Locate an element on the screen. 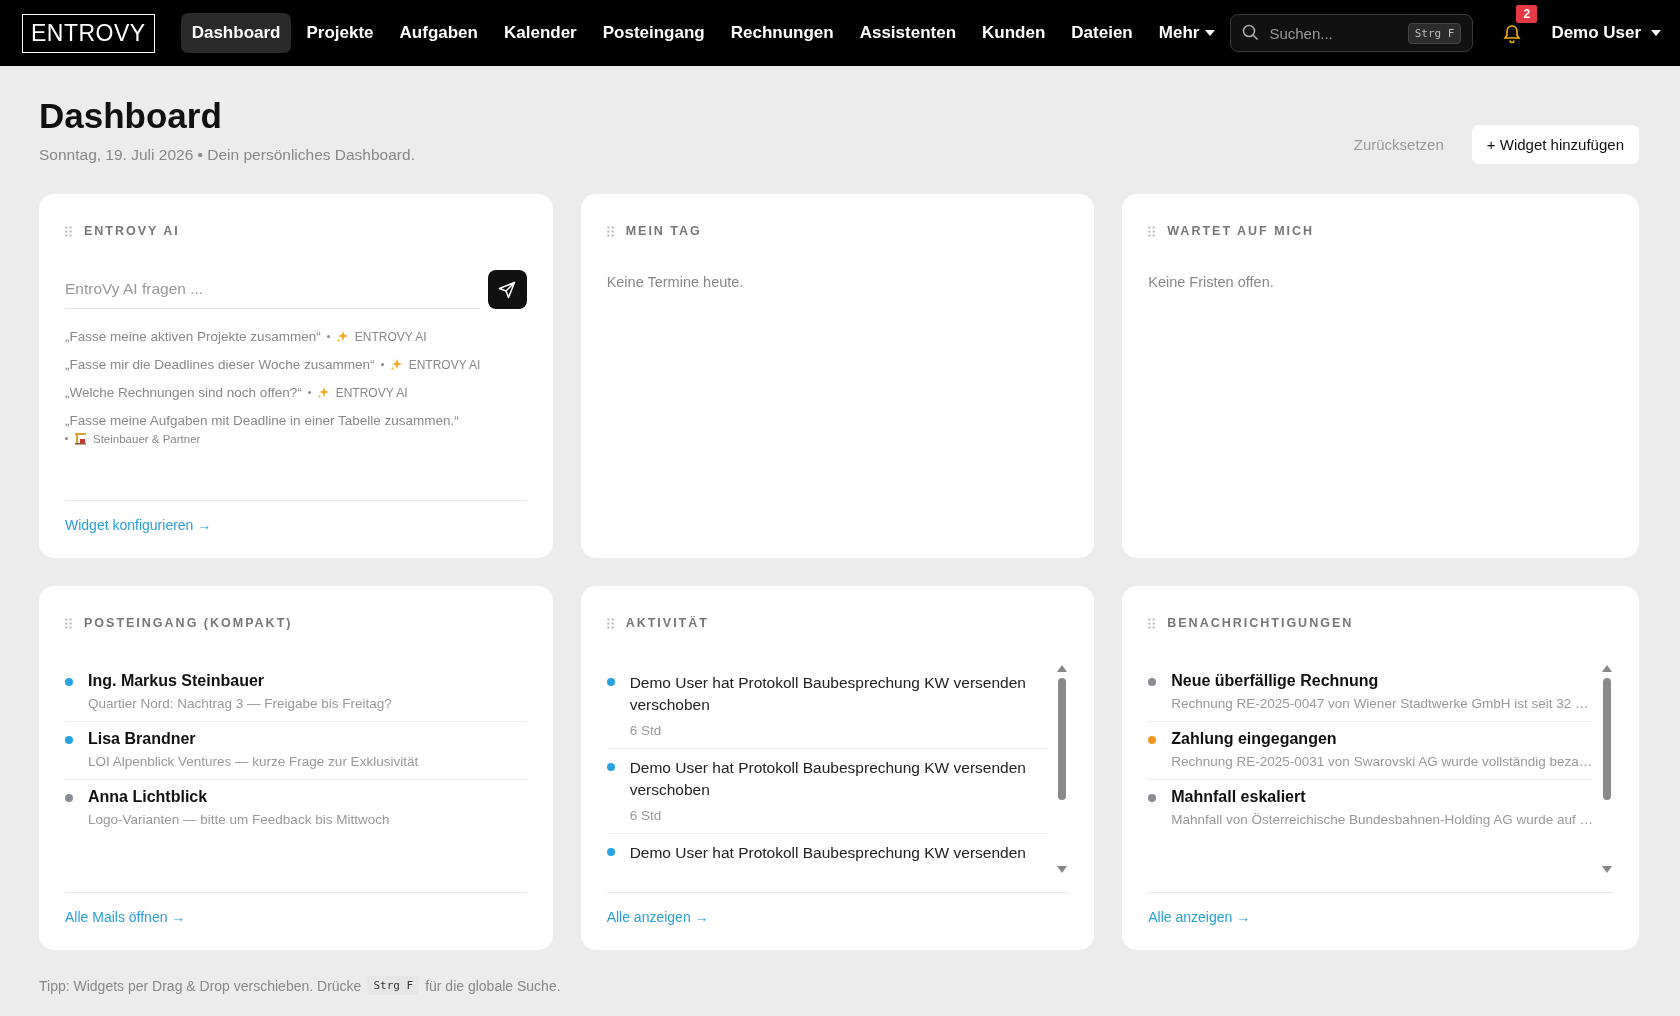 Image resolution: width=1680 pixels, height=1016 pixels. tip-text: Tipp: Widgets per Drag & Drop verschieben. Drücke is located at coordinates (200, 985).